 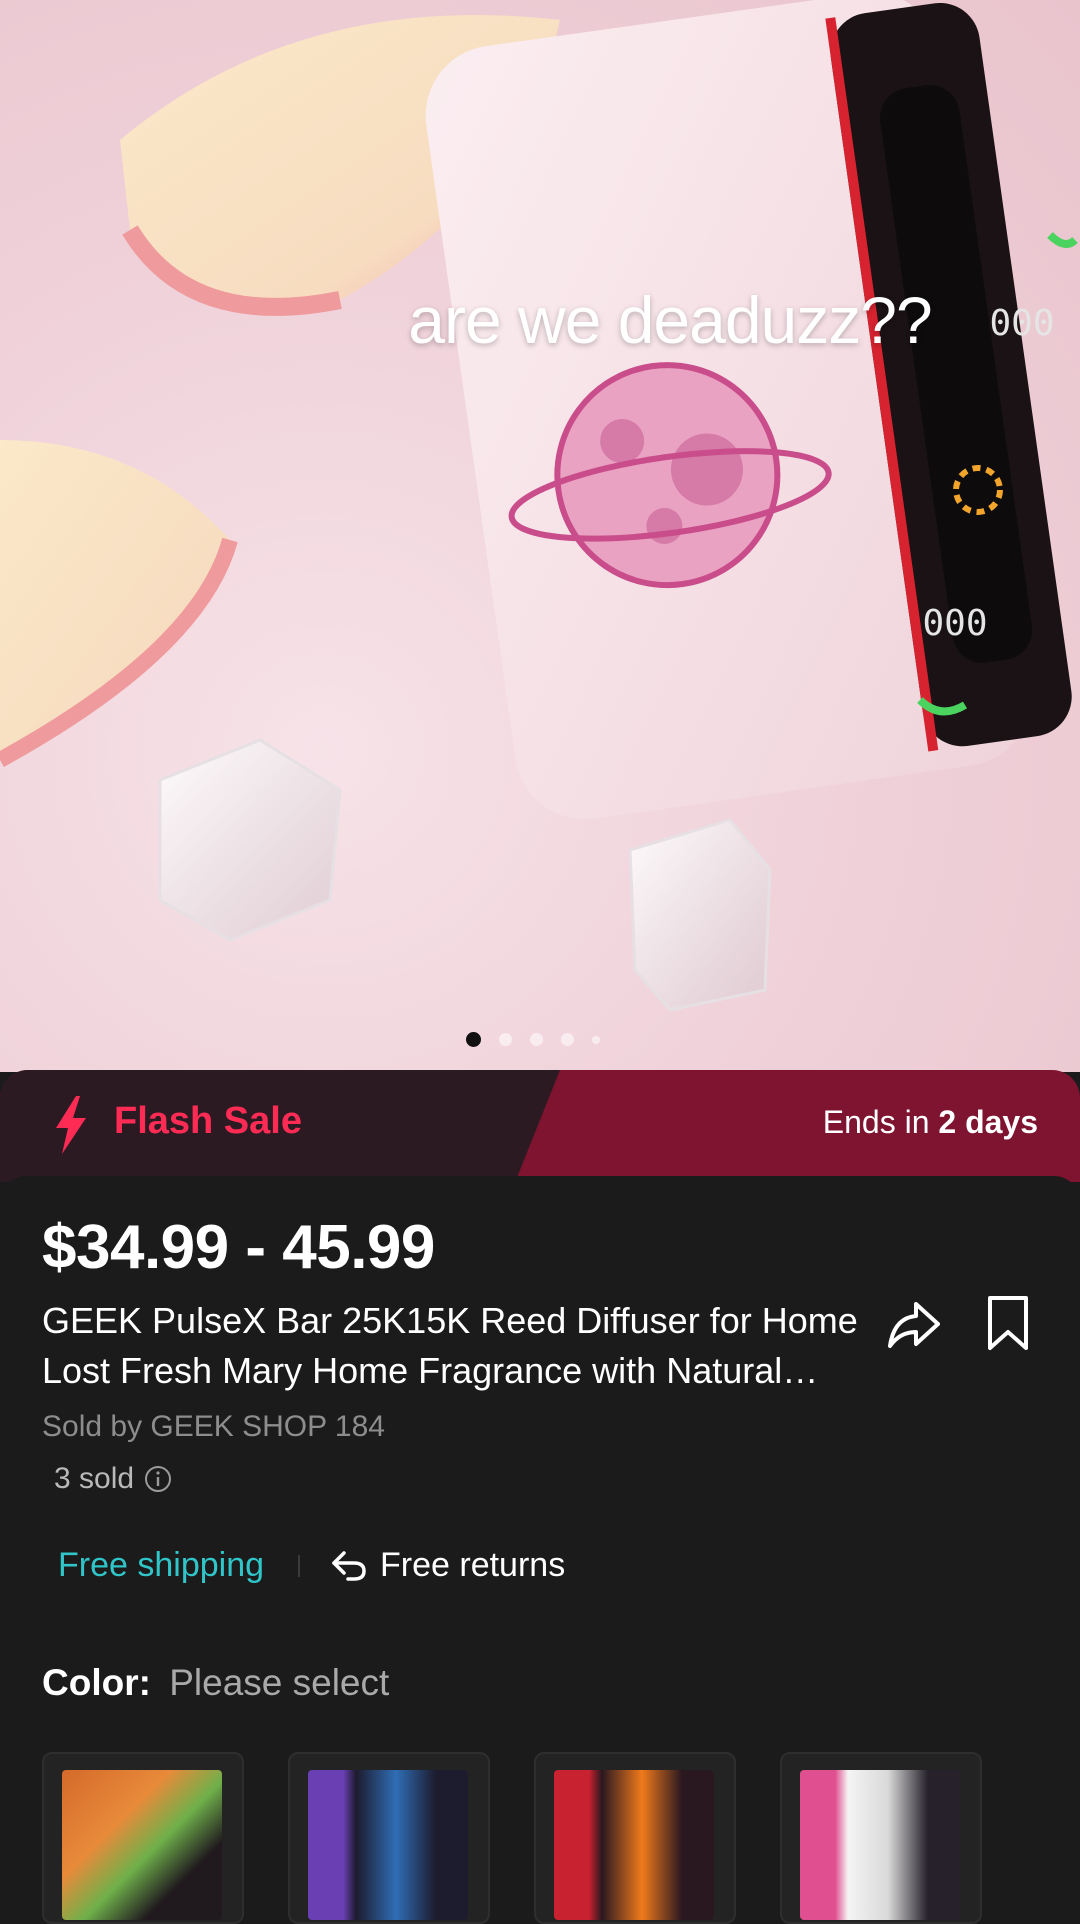 What do you see at coordinates (299, 1565) in the screenshot?
I see `divider` at bounding box center [299, 1565].